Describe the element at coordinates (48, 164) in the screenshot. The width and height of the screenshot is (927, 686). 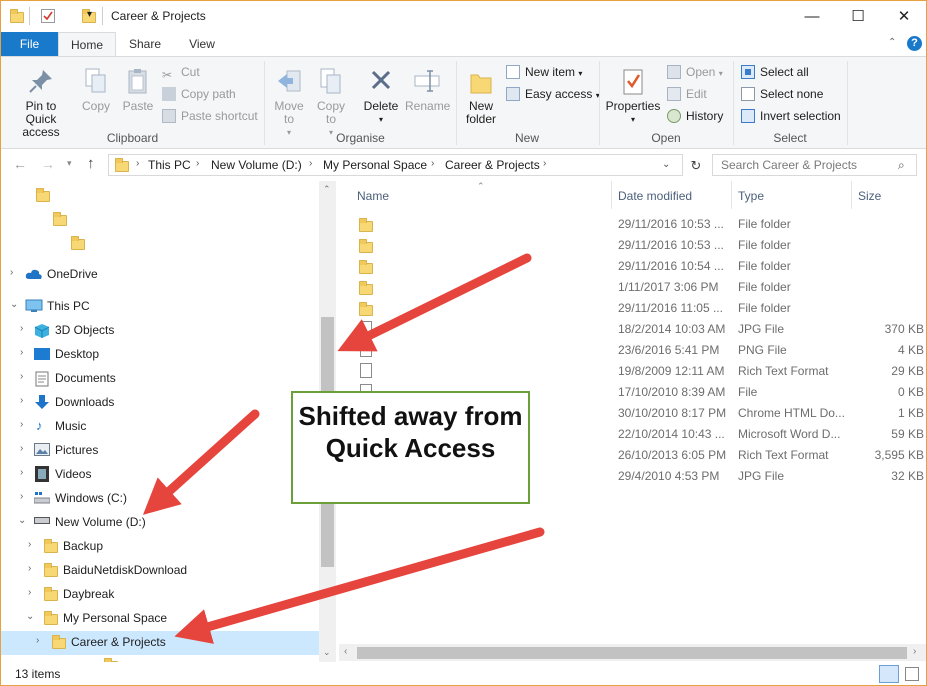
I see `forward-icon: →` at that location.